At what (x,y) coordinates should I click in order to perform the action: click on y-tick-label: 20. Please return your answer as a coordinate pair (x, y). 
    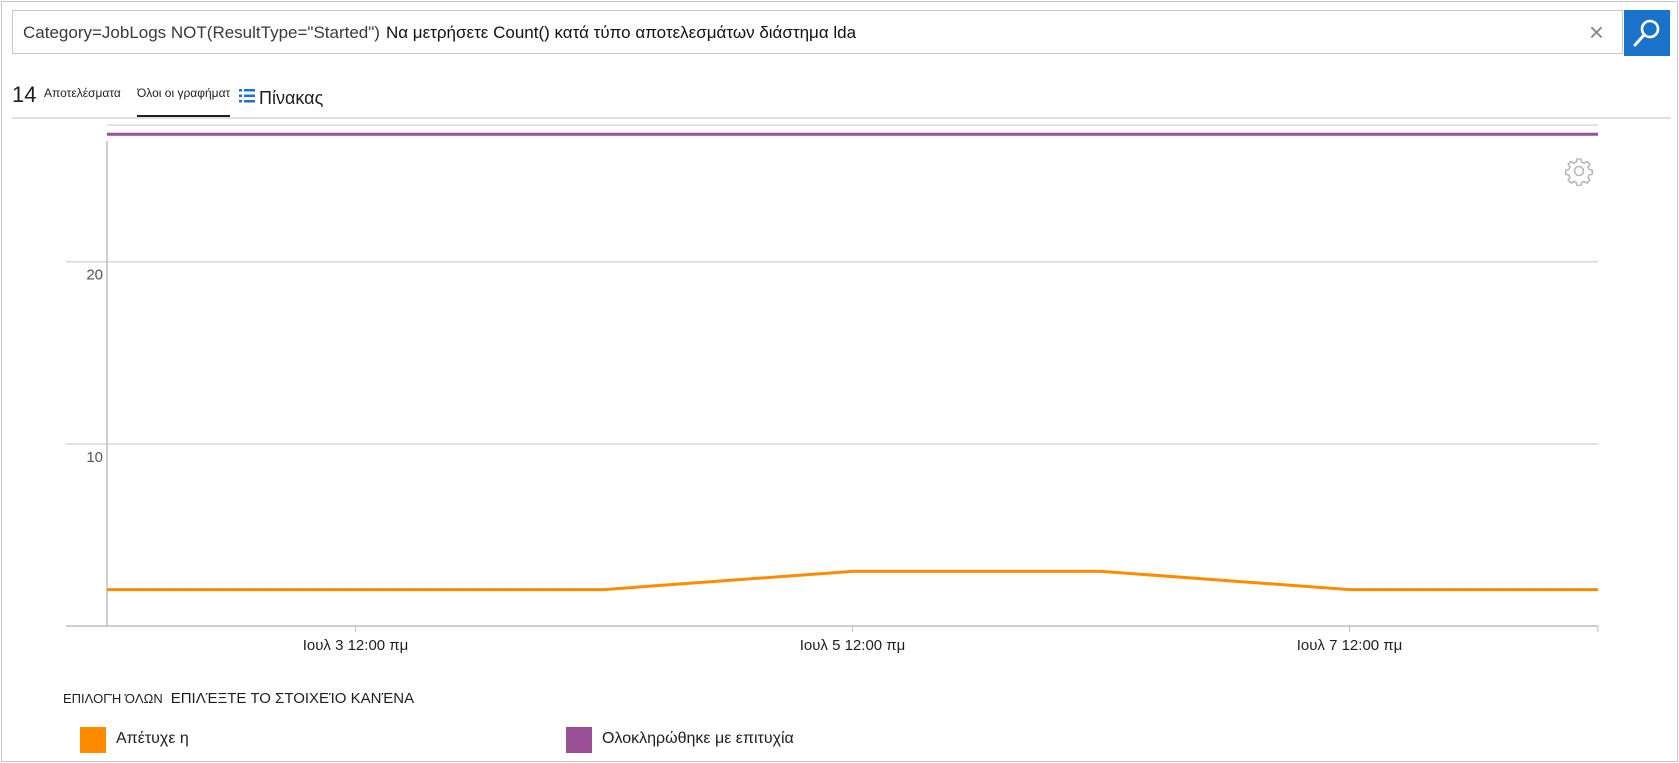
    Looking at the image, I should click on (94, 275).